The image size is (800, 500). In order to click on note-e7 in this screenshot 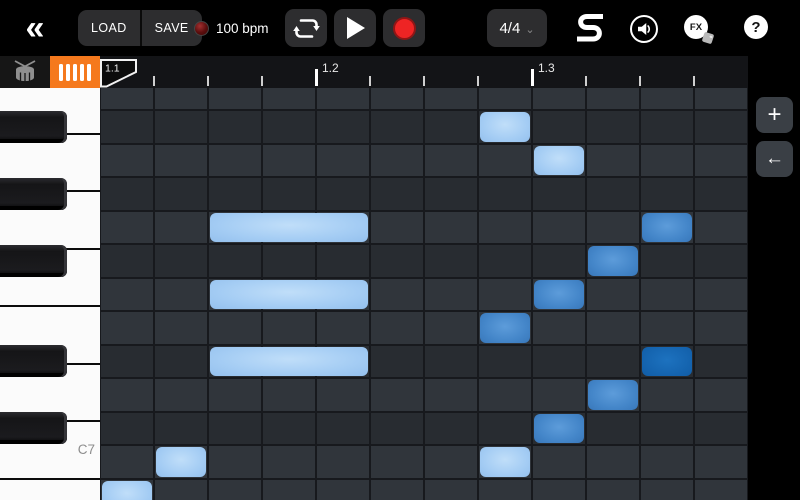, I will do `click(505, 328)`.